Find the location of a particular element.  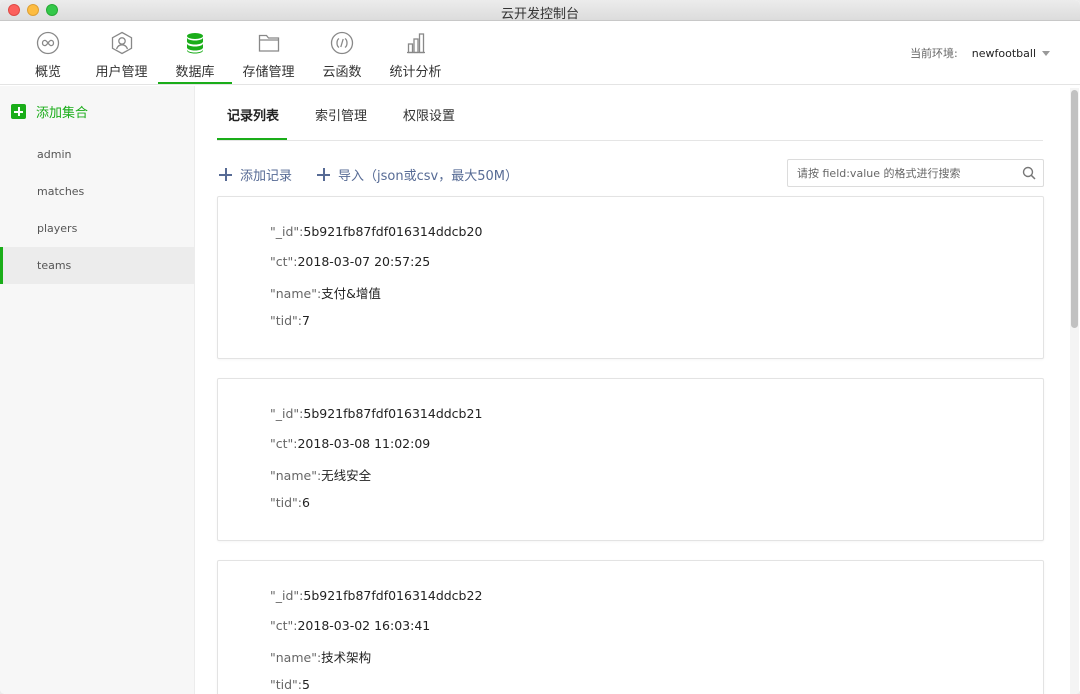

toolbar-item-users: 用户管理 is located at coordinates (121, 53).